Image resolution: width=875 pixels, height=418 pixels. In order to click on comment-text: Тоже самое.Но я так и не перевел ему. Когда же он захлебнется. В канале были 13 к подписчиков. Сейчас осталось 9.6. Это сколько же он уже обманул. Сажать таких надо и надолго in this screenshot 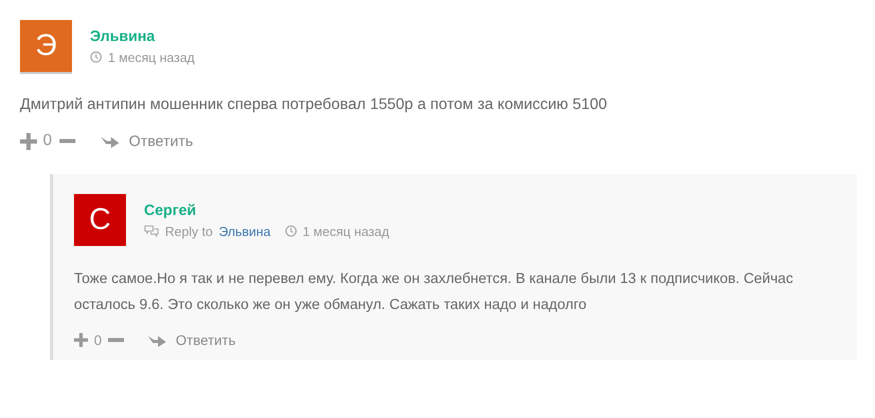, I will do `click(434, 292)`.